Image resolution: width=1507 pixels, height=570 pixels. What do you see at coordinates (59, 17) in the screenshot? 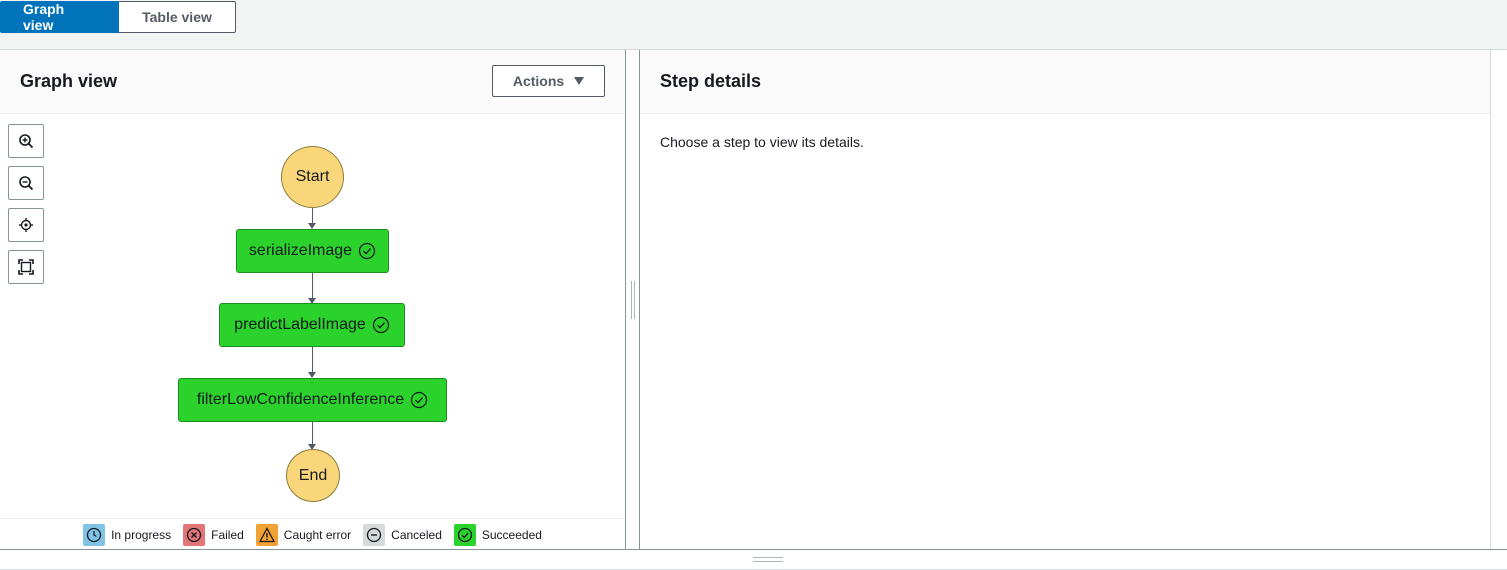
I see `graph-view-tab: Graph view` at bounding box center [59, 17].